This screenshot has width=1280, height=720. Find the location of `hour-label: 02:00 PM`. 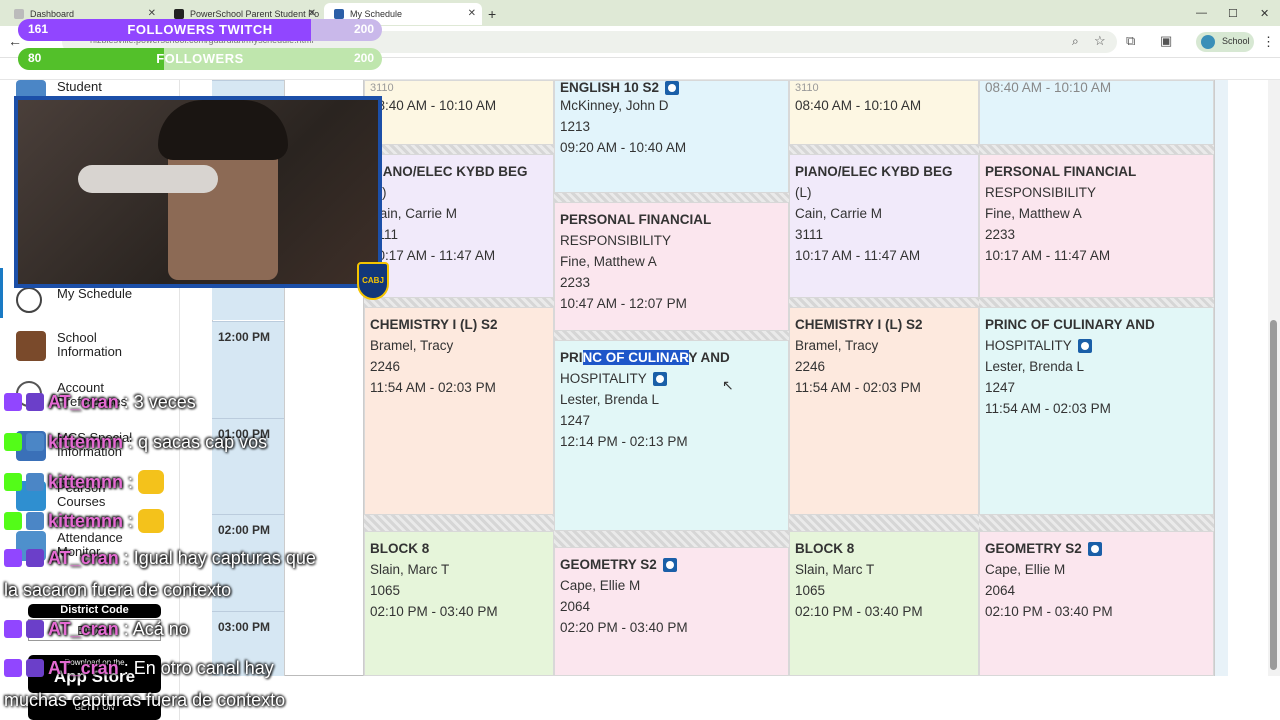

hour-label: 02:00 PM is located at coordinates (244, 530).